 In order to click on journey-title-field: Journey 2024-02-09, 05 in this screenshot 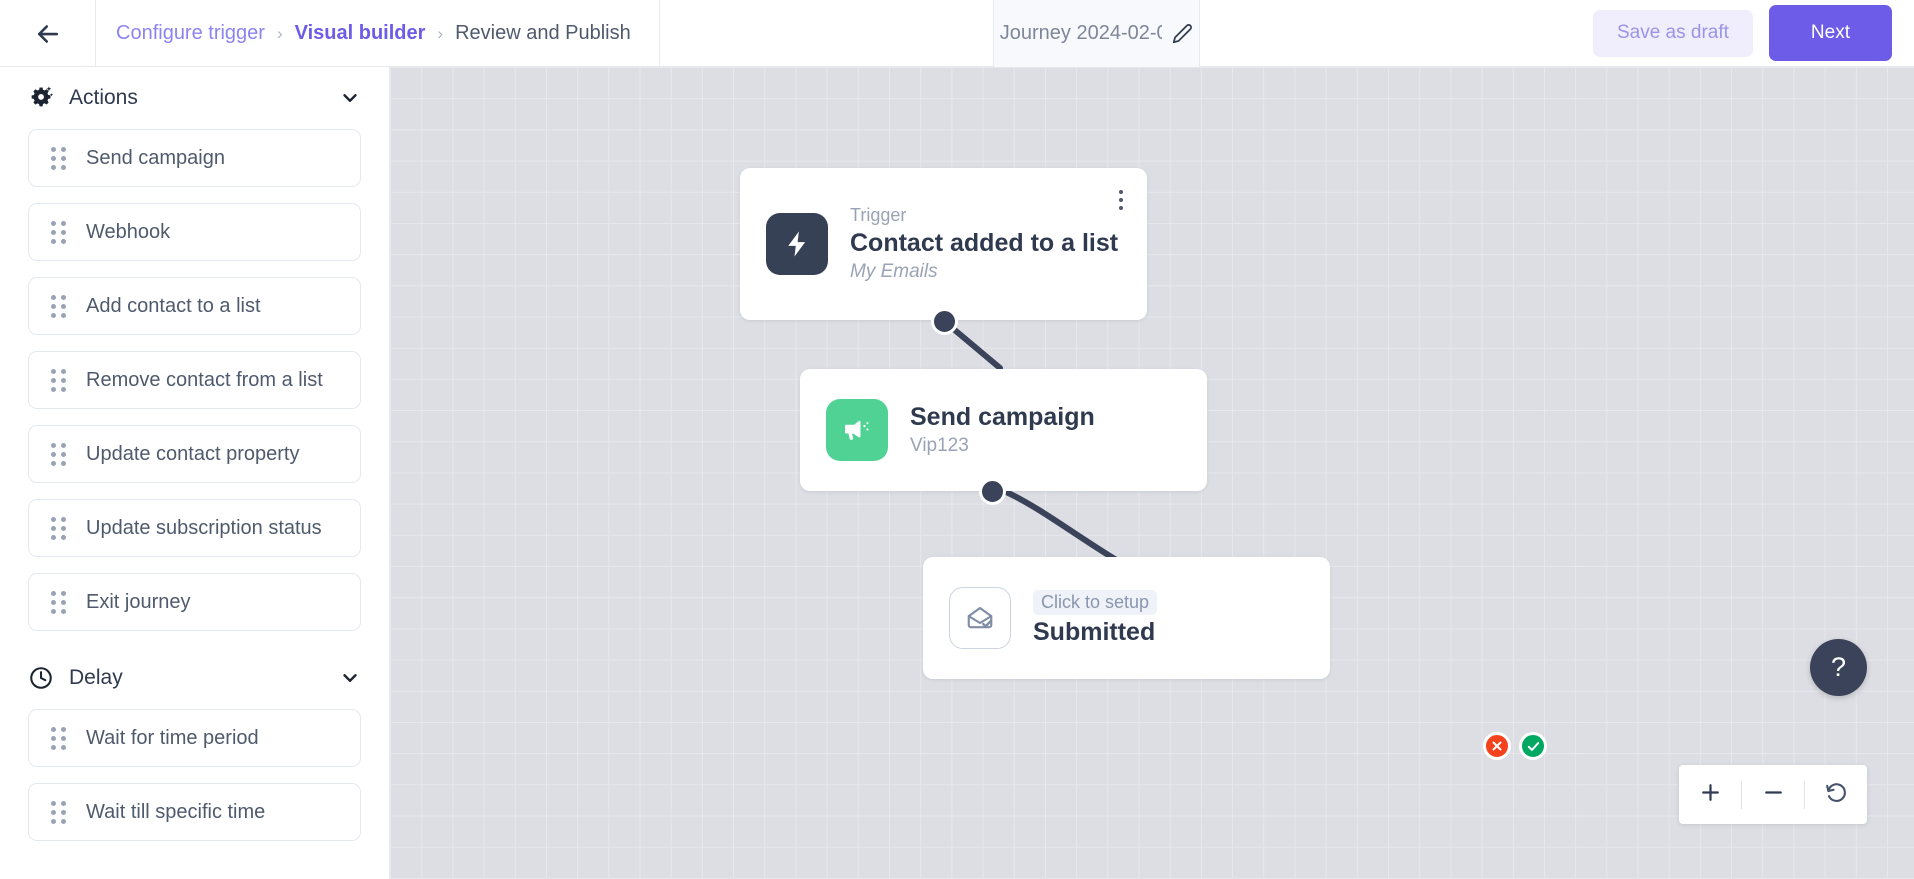, I will do `click(1096, 33)`.